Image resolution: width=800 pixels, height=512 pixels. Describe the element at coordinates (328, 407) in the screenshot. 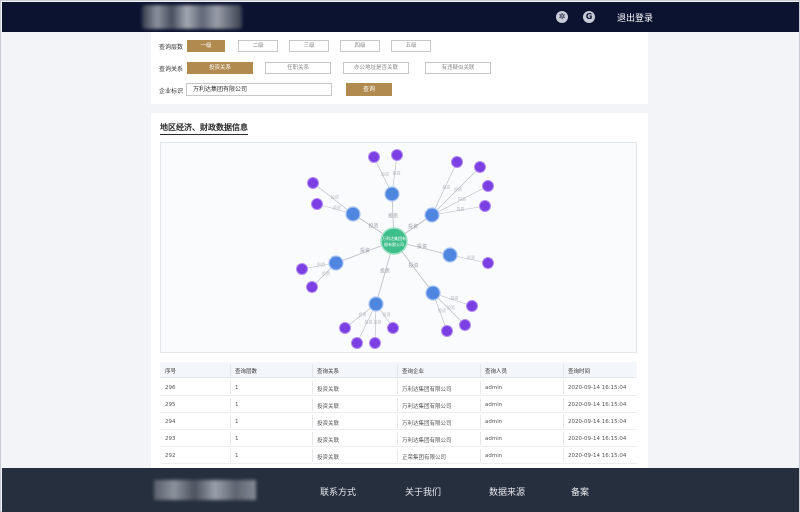

I see `cell-relation: 投资关联` at that location.